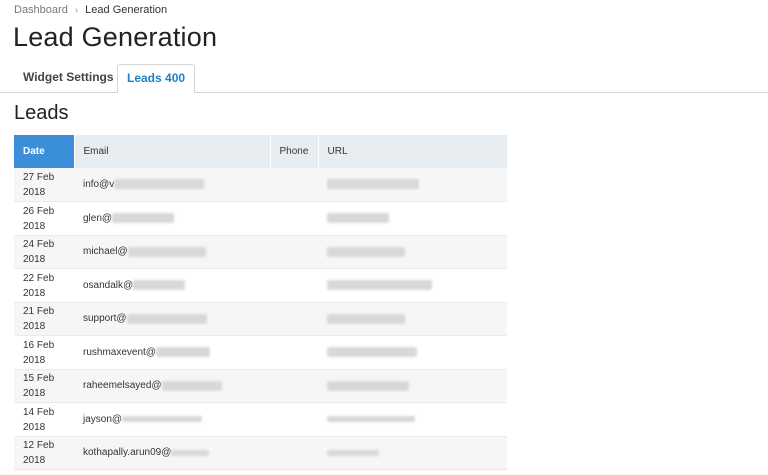 The height and width of the screenshot is (475, 768). I want to click on breadcrumb-dashboard-link: Dashboard, so click(41, 10).